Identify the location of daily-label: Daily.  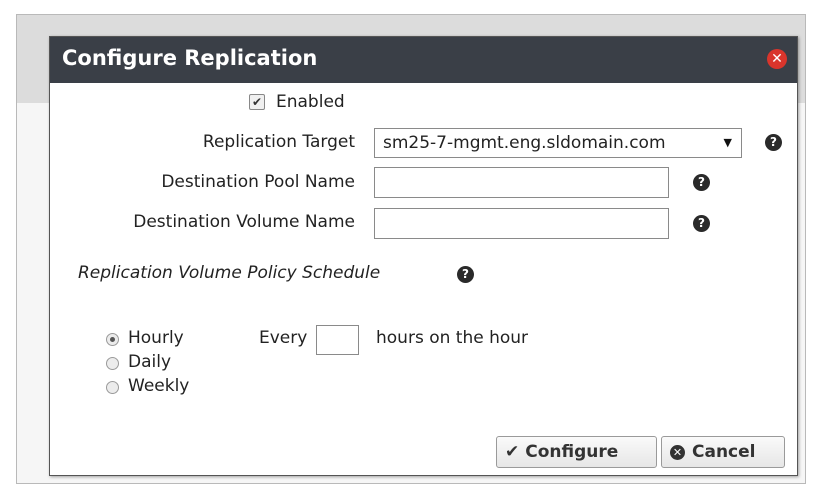
(150, 362).